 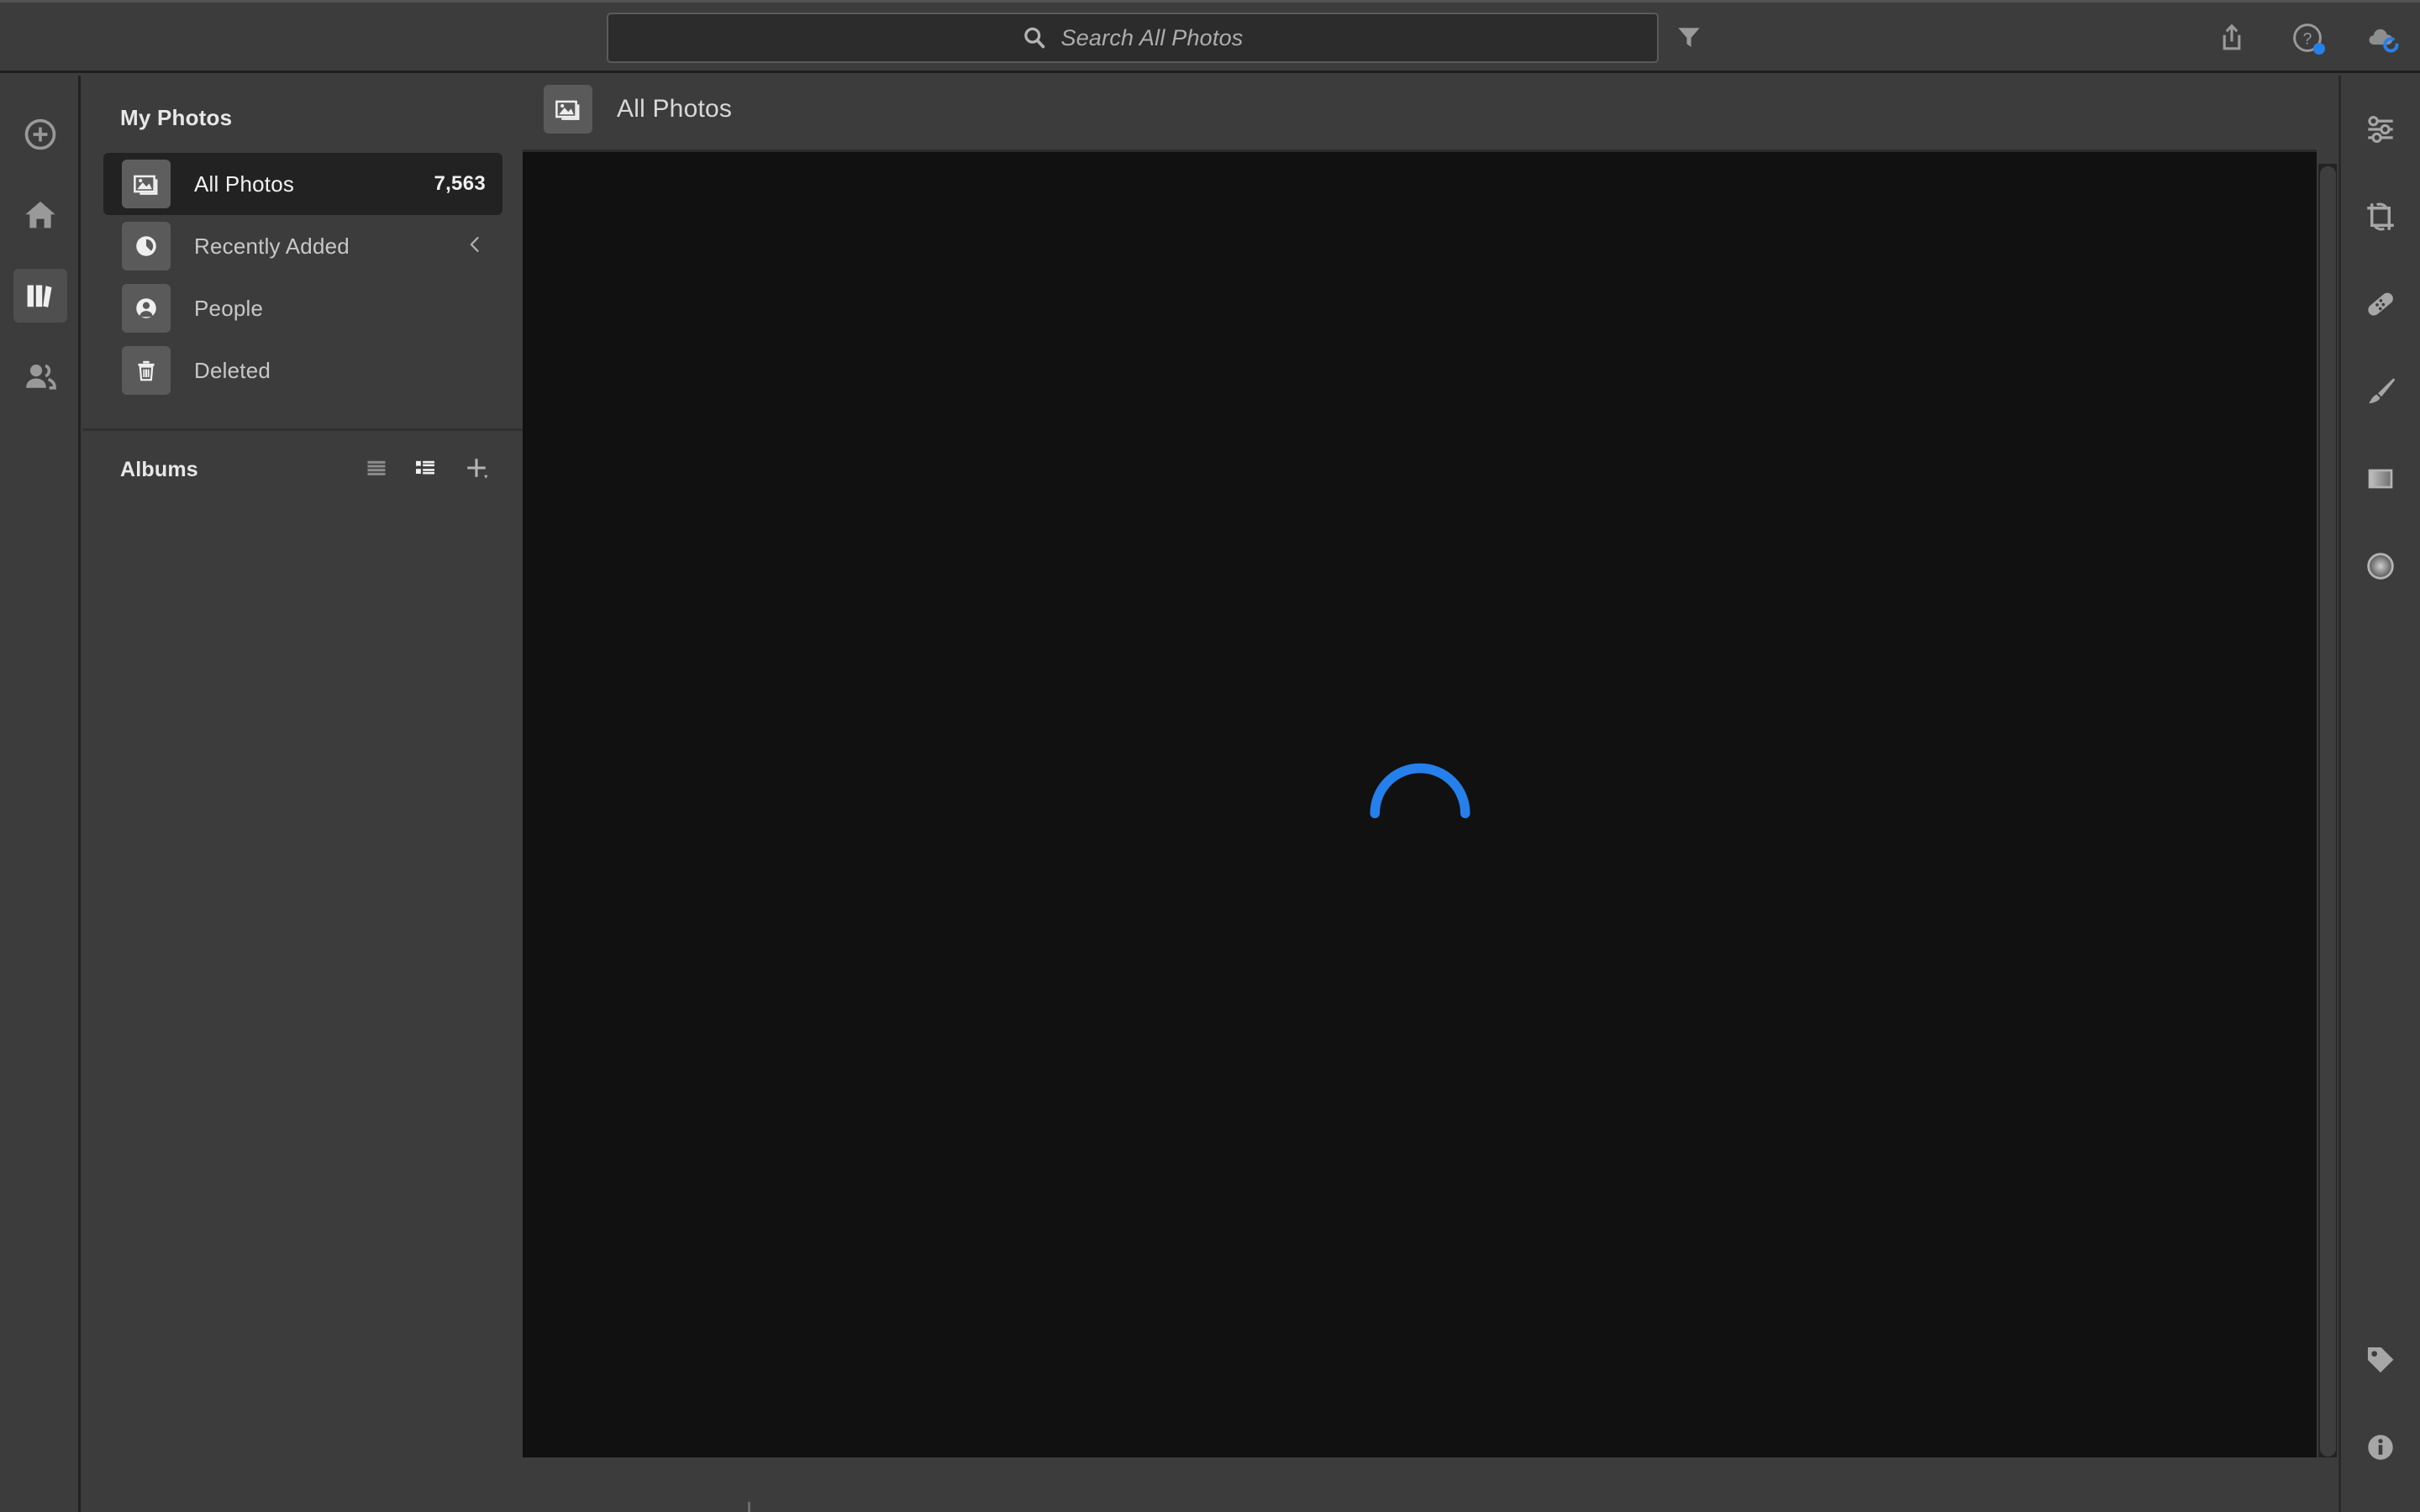 I want to click on library-icon-box, so click(x=40, y=296).